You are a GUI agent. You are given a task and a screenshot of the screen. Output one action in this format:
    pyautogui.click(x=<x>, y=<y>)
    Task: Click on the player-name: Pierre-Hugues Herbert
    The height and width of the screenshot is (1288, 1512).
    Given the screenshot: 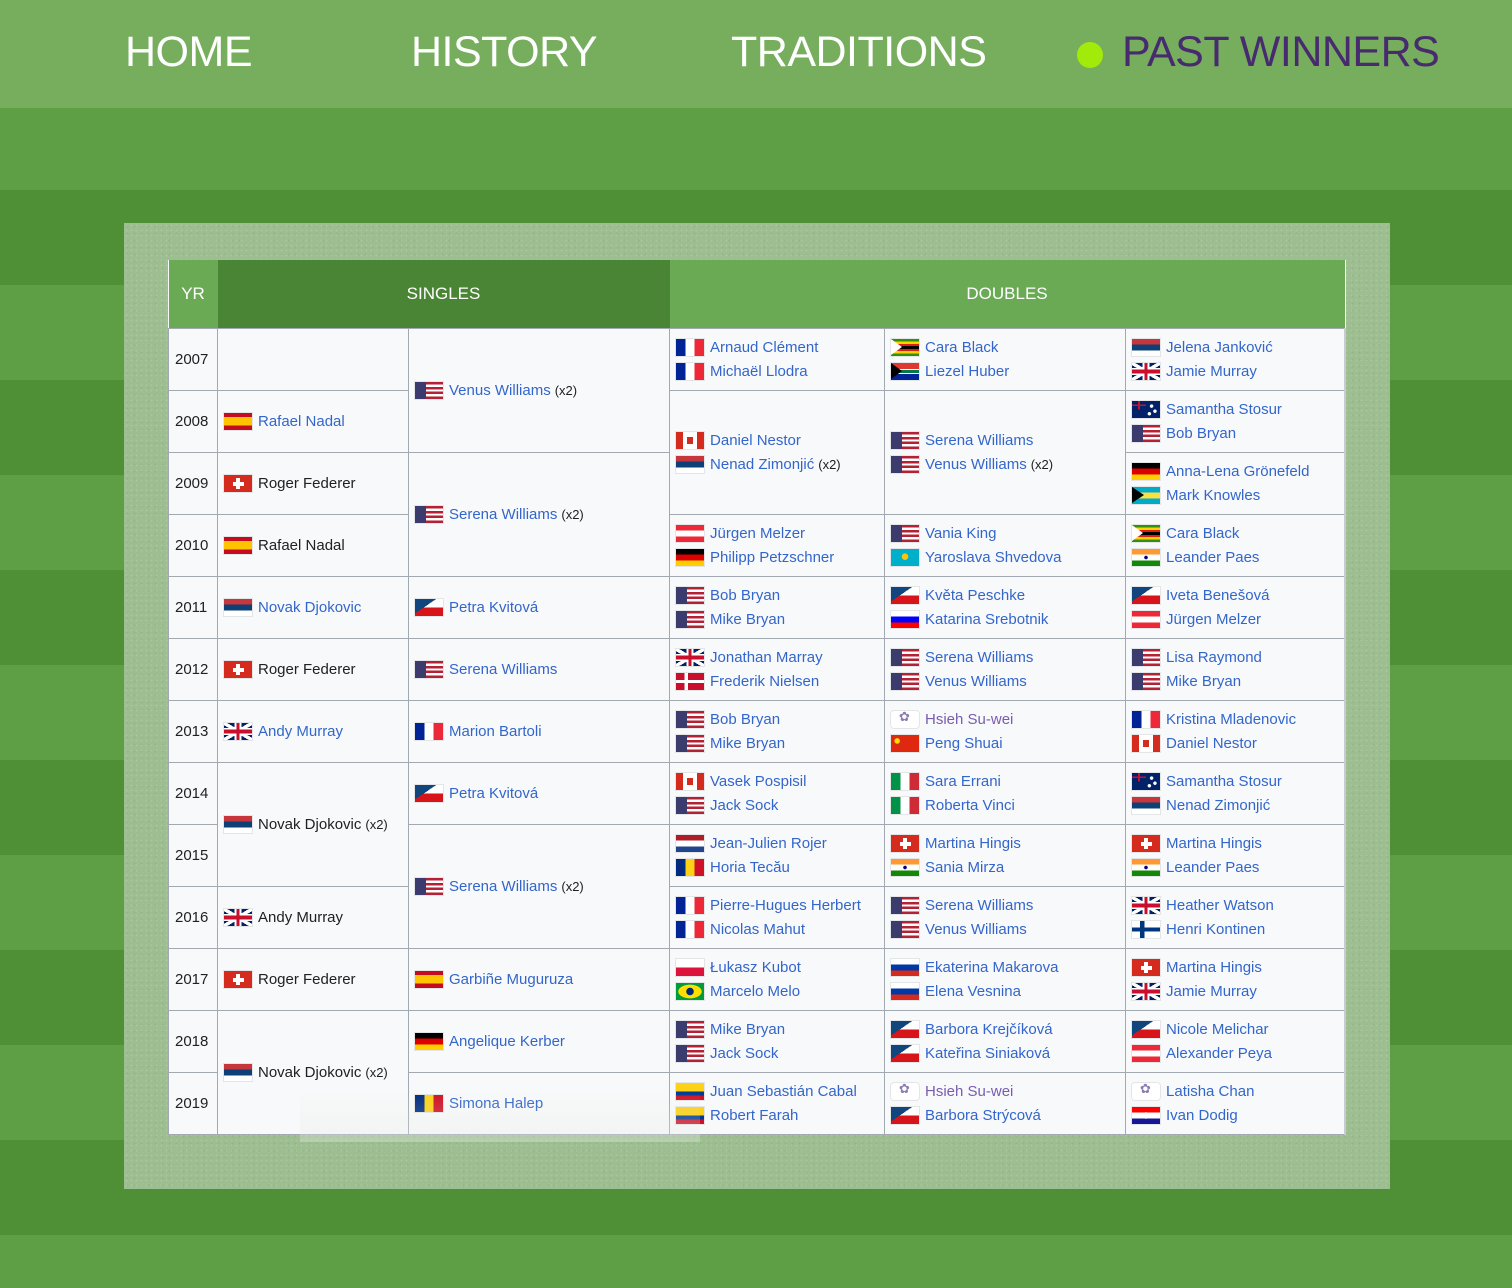 What is the action you would take?
    pyautogui.click(x=785, y=905)
    